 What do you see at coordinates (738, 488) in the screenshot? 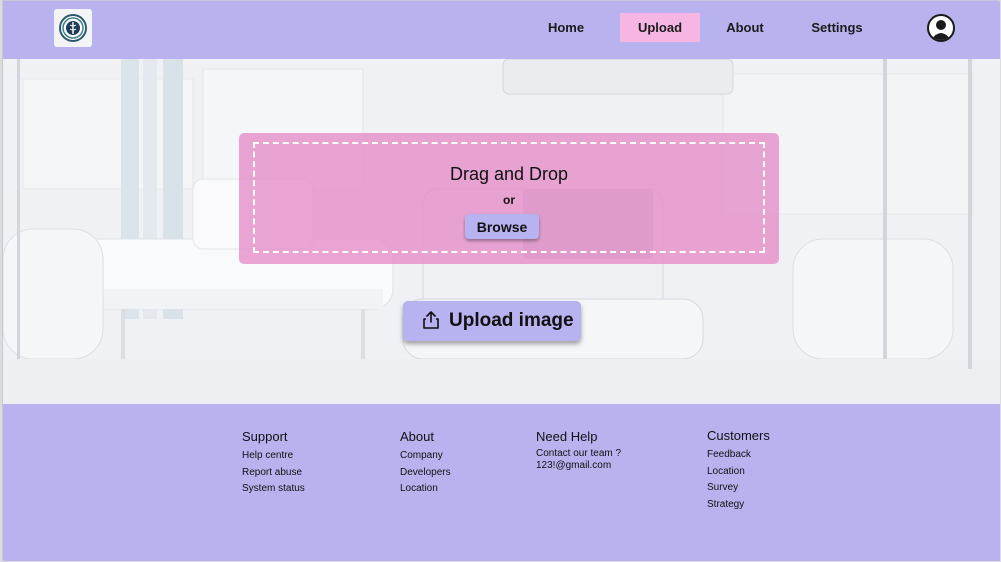
I see `footer-link-survey: Survey` at bounding box center [738, 488].